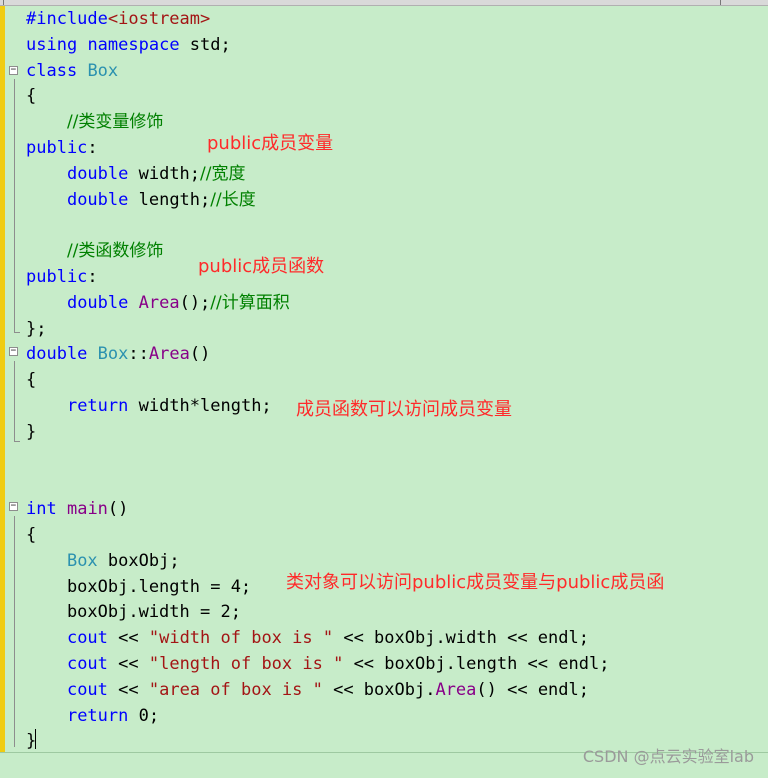 The width and height of the screenshot is (768, 778). Describe the element at coordinates (233, 199) in the screenshot. I see `code-token: //长度` at that location.